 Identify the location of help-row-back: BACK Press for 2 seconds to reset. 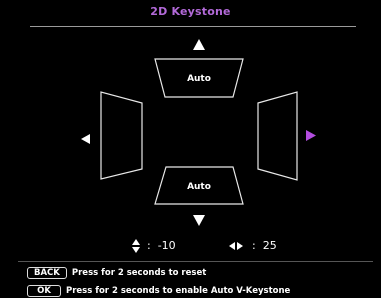
(116, 273).